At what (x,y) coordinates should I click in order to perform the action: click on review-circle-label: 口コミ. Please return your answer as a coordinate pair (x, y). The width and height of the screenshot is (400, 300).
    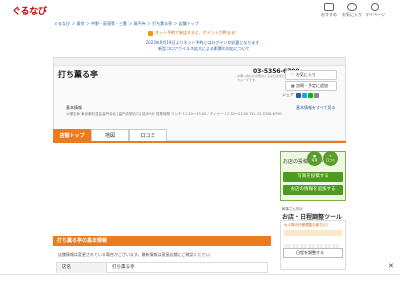
    Looking at the image, I should click on (330, 160).